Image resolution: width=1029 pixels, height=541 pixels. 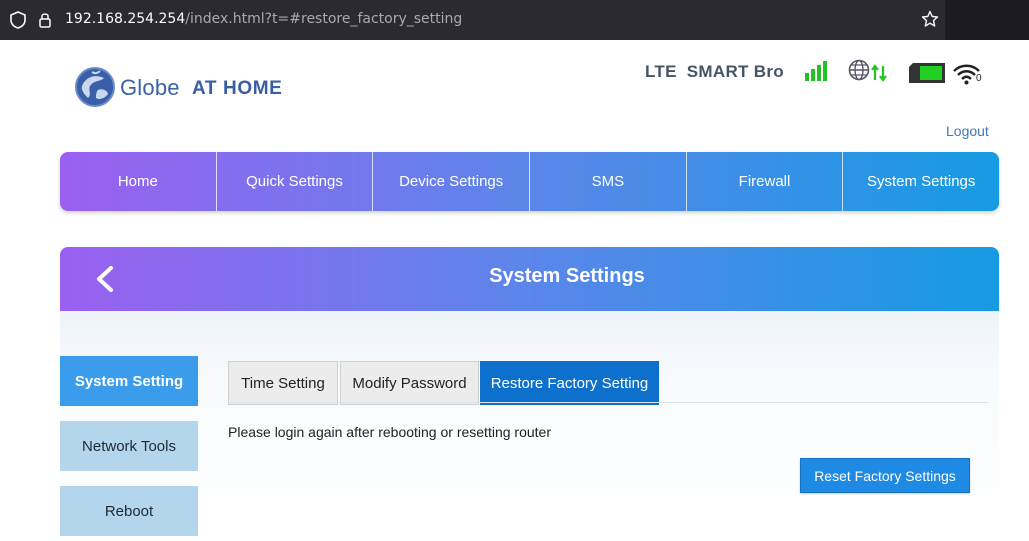 What do you see at coordinates (608, 181) in the screenshot?
I see `nav-sms: SMS` at bounding box center [608, 181].